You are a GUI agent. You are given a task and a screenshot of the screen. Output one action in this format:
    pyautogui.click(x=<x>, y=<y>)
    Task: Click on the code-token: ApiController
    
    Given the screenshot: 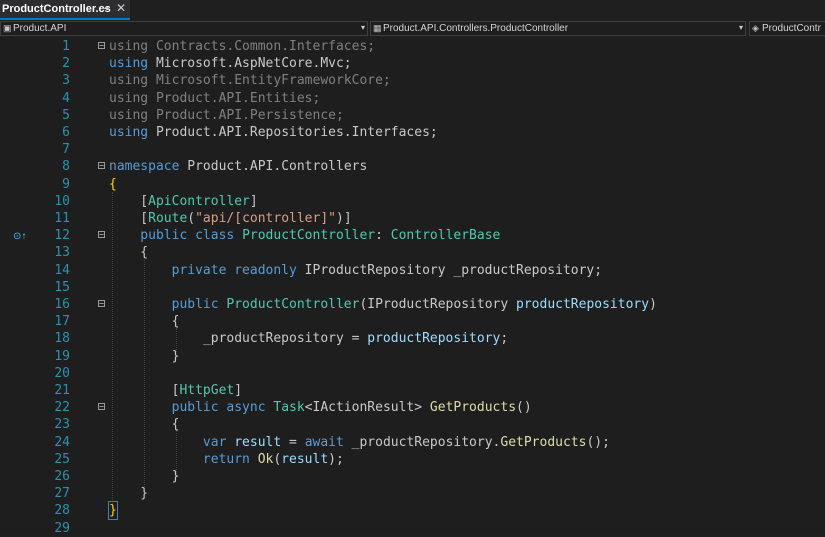 What is the action you would take?
    pyautogui.click(x=199, y=201)
    